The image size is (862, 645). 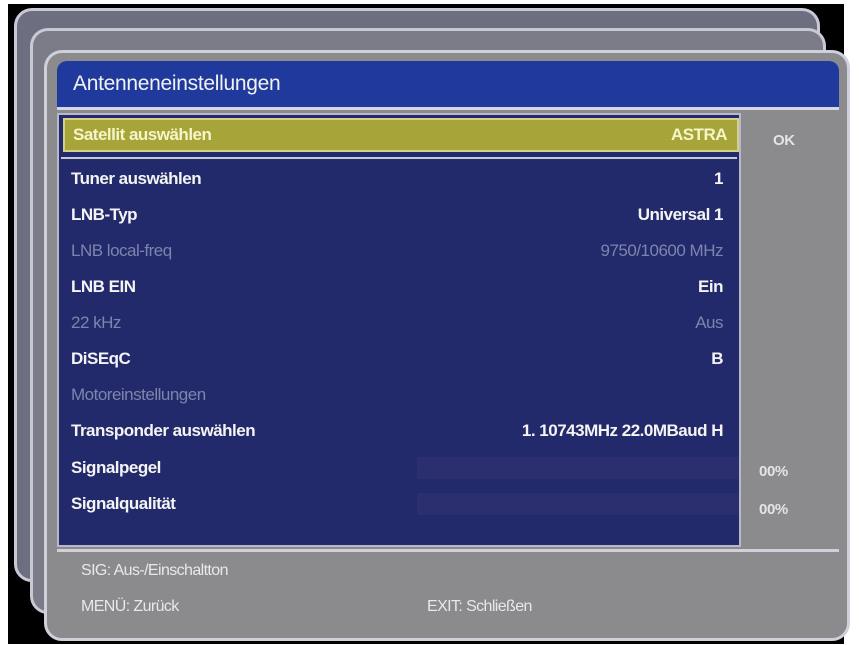 I want to click on signal-level-percent: 00%, so click(x=773, y=471).